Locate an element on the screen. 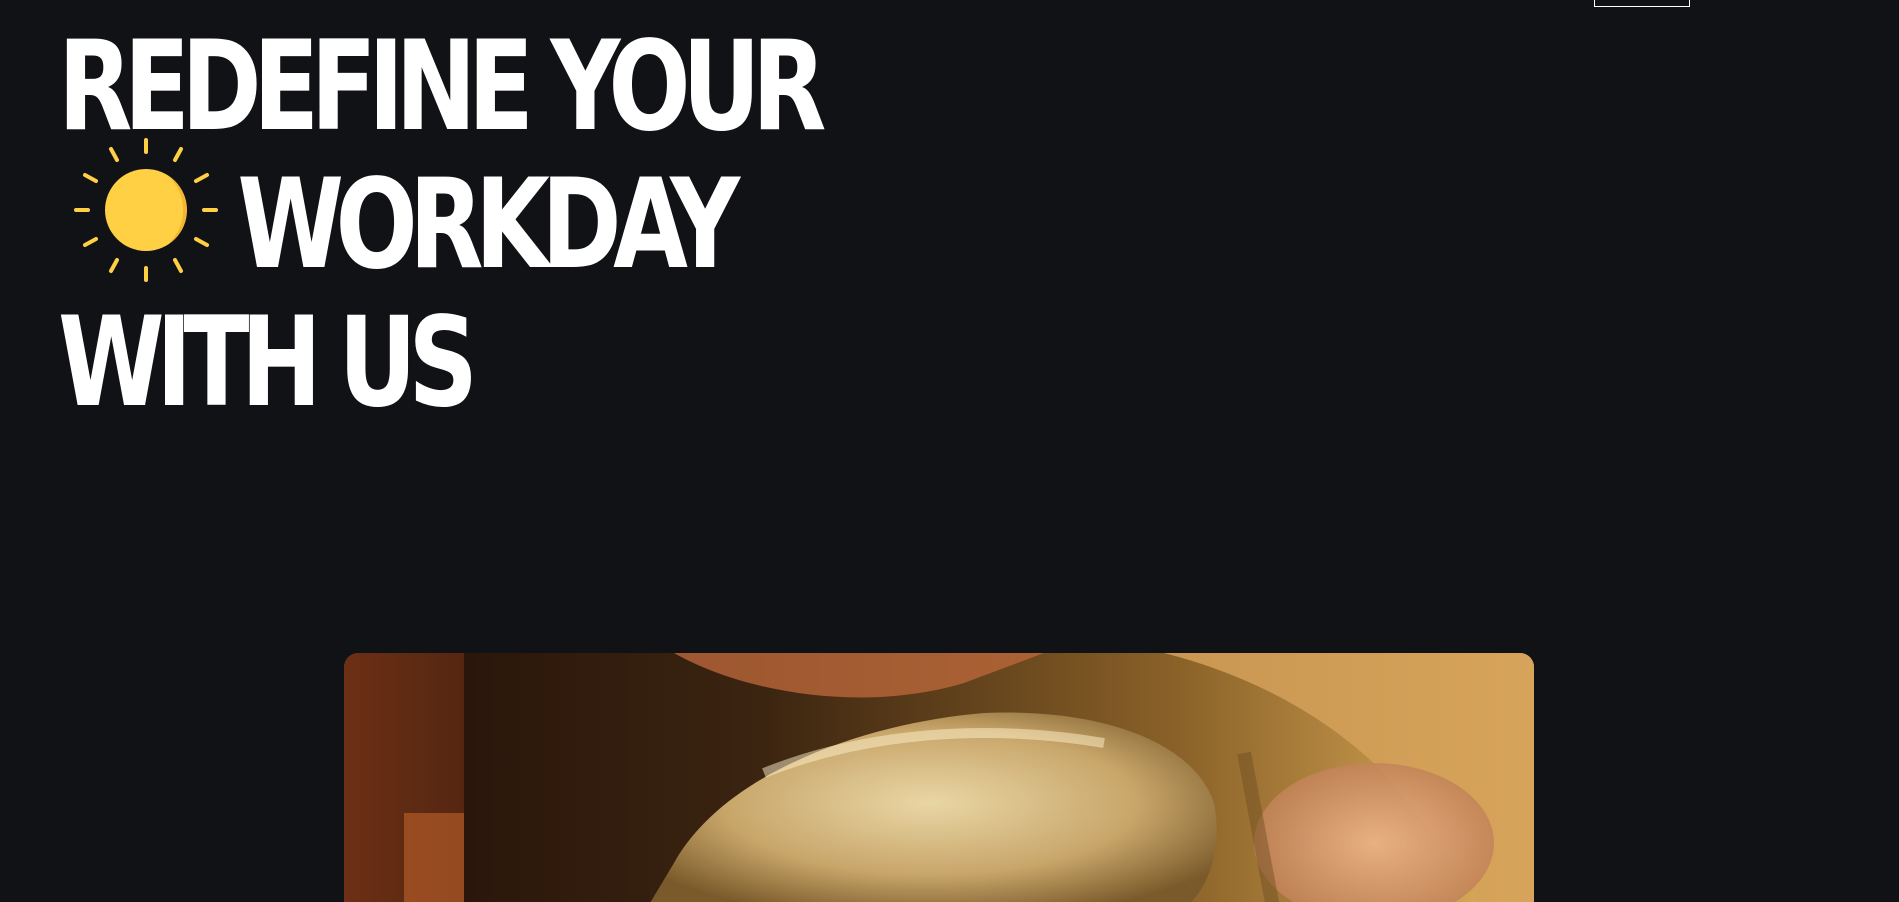 This screenshot has height=902, width=1899. hero-line-3: WITH US is located at coordinates (268, 363).